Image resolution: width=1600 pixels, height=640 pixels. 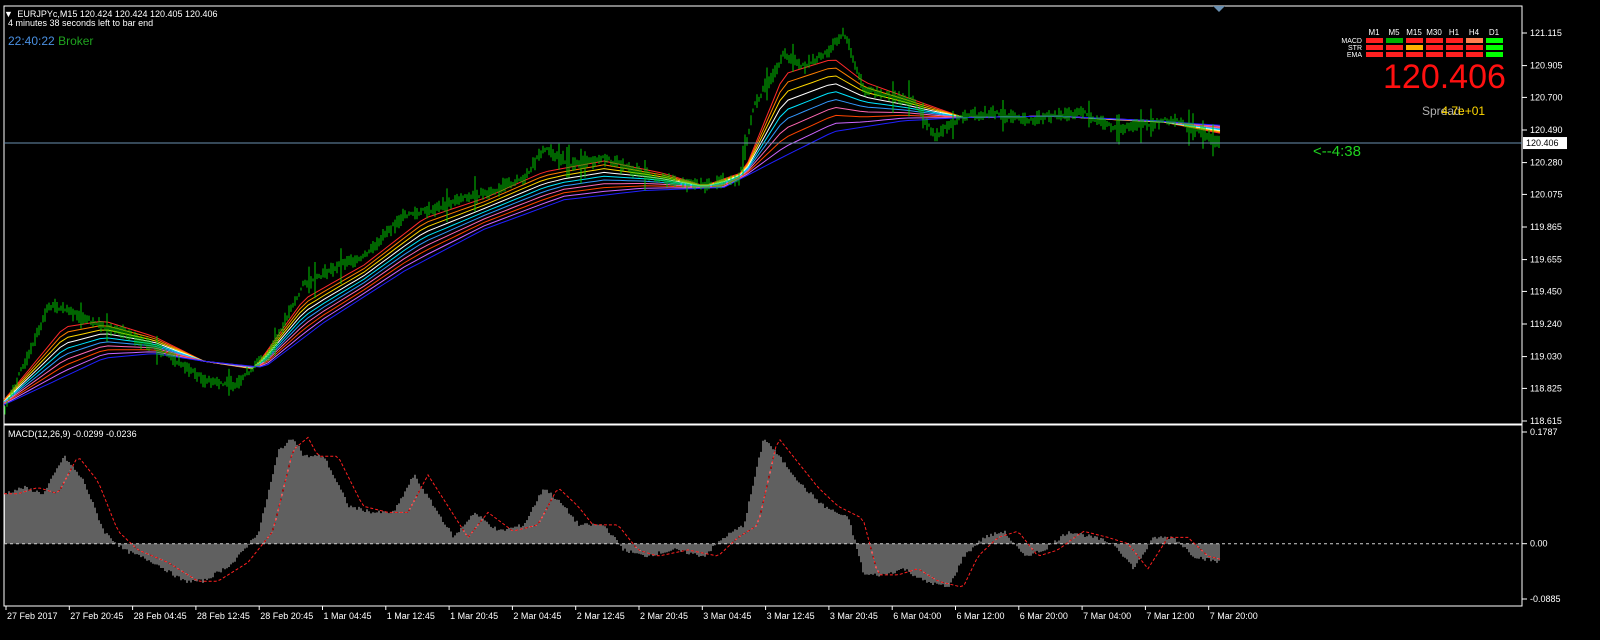 I want to click on time-tick-label: 7 Mar 04:00, so click(x=1107, y=616).